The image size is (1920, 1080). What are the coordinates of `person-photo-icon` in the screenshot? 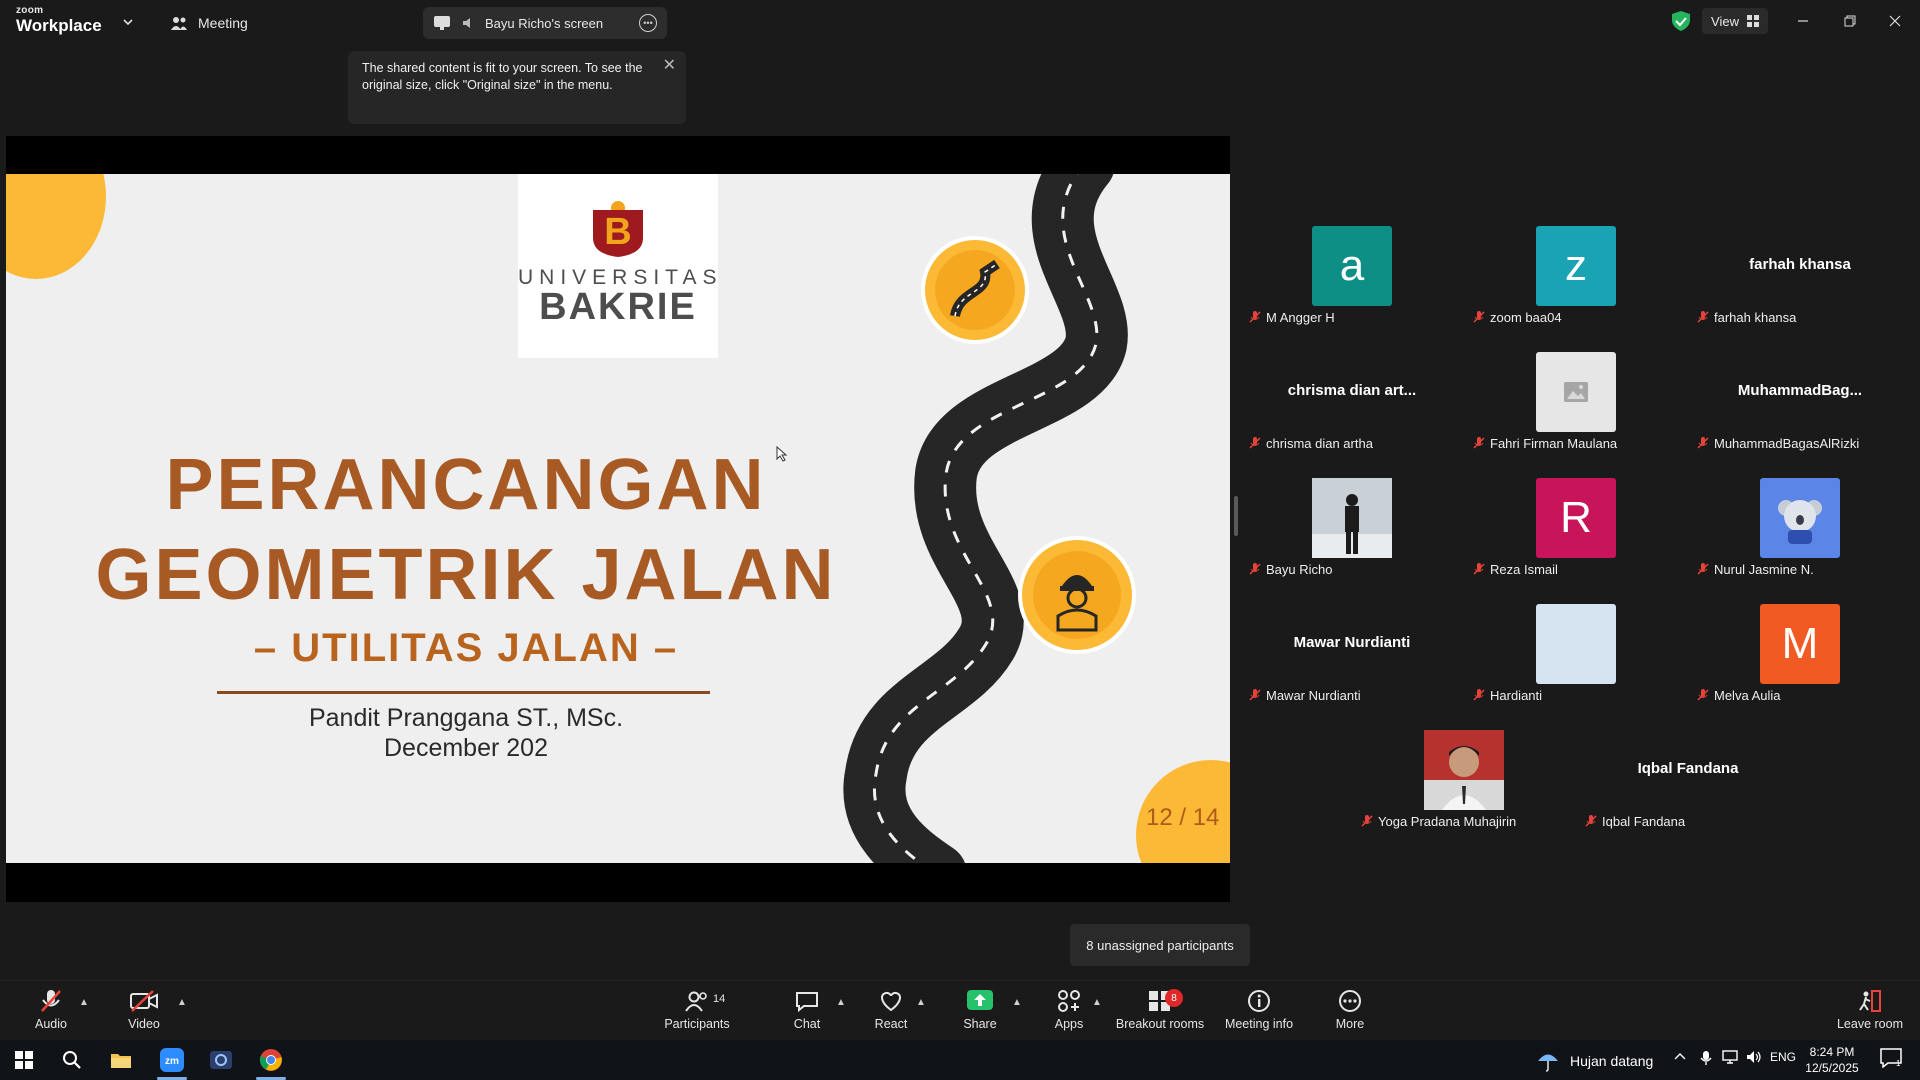 It's located at (1352, 518).